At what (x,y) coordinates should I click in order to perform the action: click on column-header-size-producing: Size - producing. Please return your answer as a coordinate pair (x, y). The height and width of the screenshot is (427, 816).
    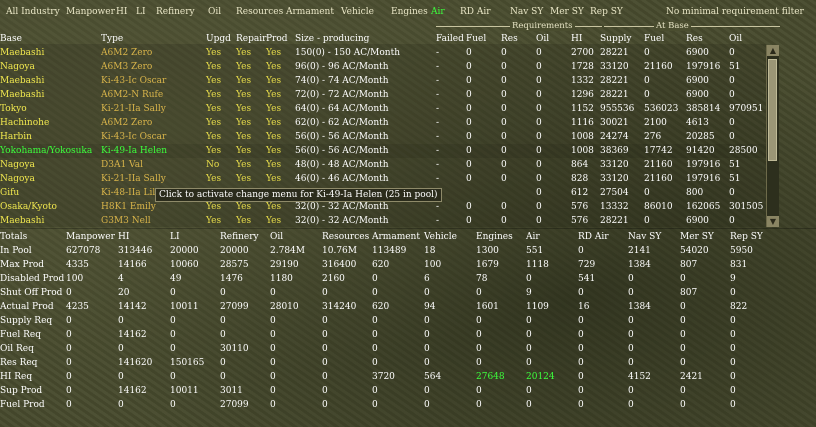
    Looking at the image, I should click on (332, 39).